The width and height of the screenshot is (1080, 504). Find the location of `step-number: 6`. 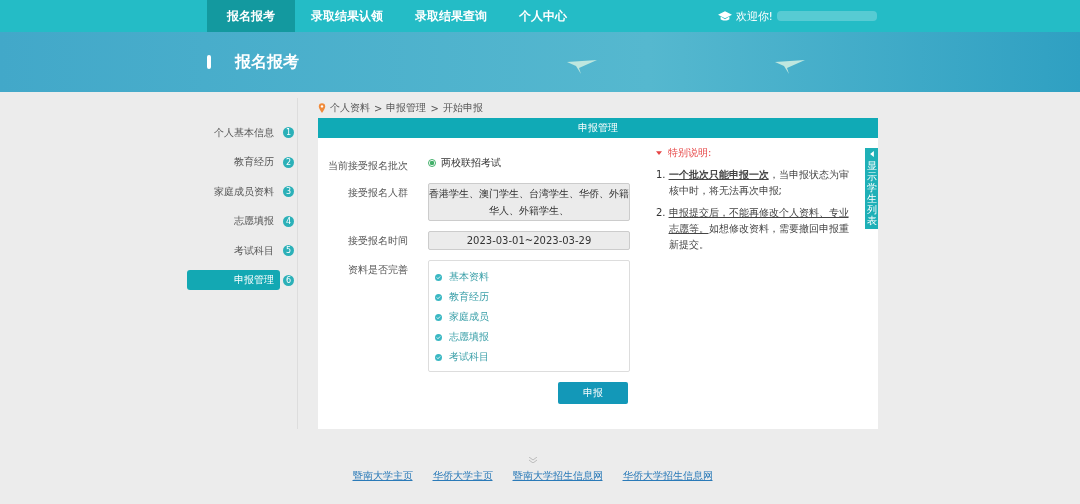

step-number: 6 is located at coordinates (288, 280).